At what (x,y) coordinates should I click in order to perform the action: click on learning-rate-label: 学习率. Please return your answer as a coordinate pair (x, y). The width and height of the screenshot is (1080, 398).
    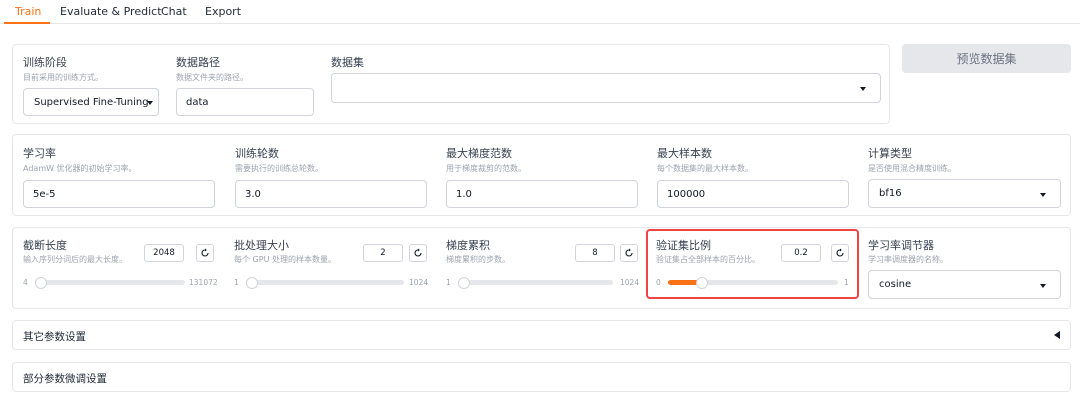
    Looking at the image, I should click on (39, 153).